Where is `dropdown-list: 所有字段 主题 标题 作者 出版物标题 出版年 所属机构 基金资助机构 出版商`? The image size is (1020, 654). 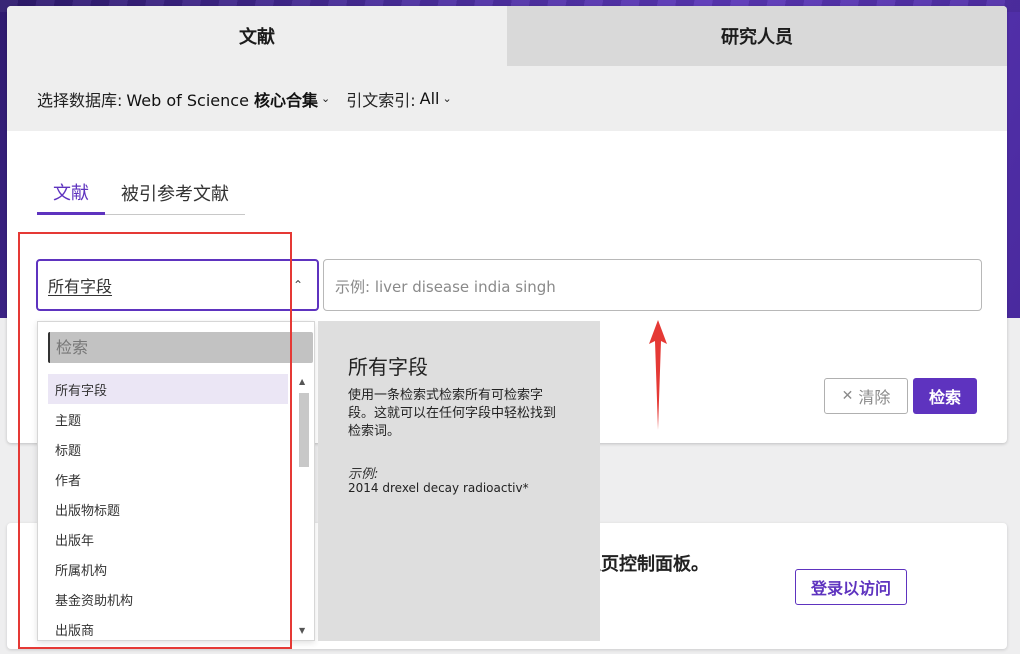
dropdown-list: 所有字段 主题 标题 作者 出版物标题 出版年 所属机构 基金资助机构 出版商 is located at coordinates (168, 507).